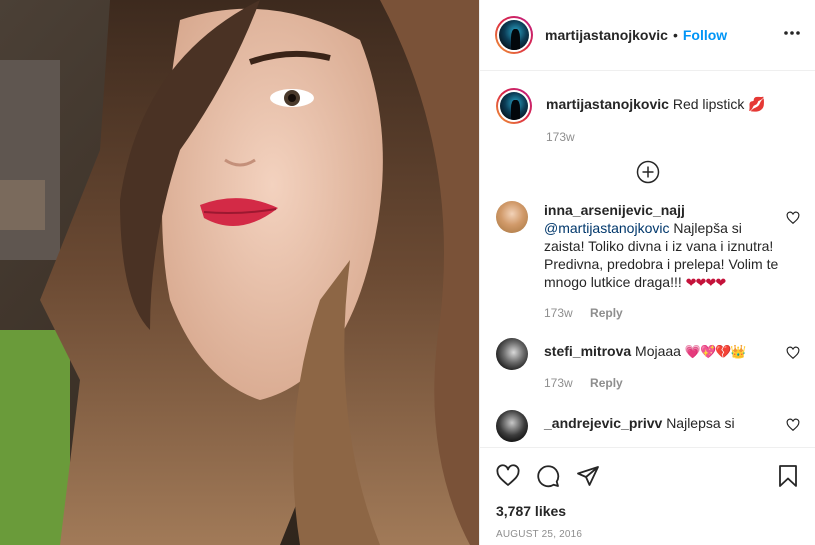 This screenshot has width=815, height=545. Describe the element at coordinates (603, 423) in the screenshot. I see `comment-username: _andrejevic_privv` at that location.